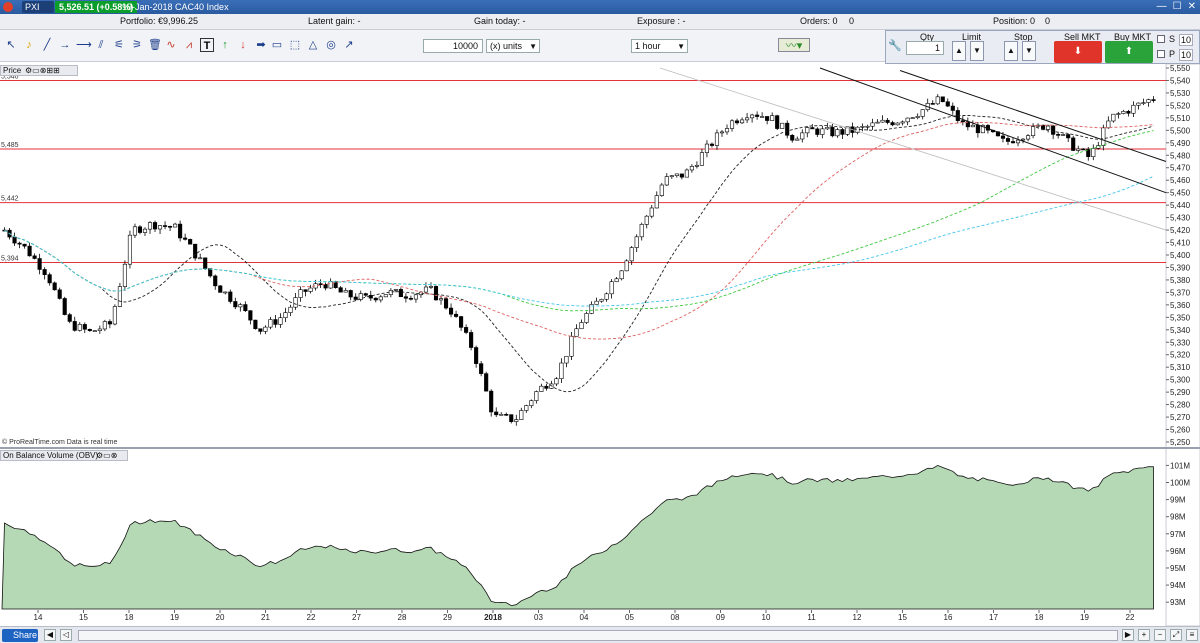  What do you see at coordinates (66, 635) in the screenshot?
I see `scroll-left-button: ◁` at bounding box center [66, 635].